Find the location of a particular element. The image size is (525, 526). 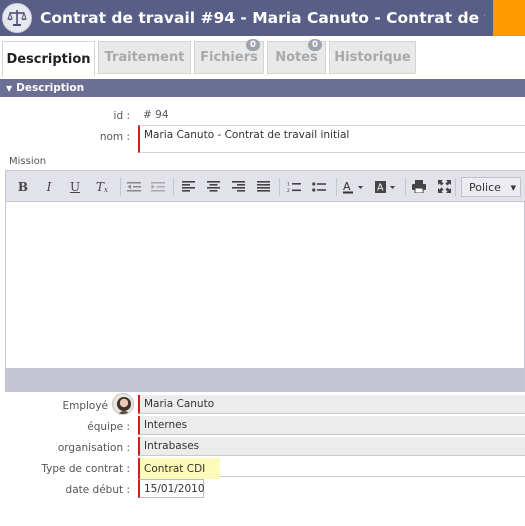

type-contrat-value: Contrat CDI is located at coordinates (175, 468).